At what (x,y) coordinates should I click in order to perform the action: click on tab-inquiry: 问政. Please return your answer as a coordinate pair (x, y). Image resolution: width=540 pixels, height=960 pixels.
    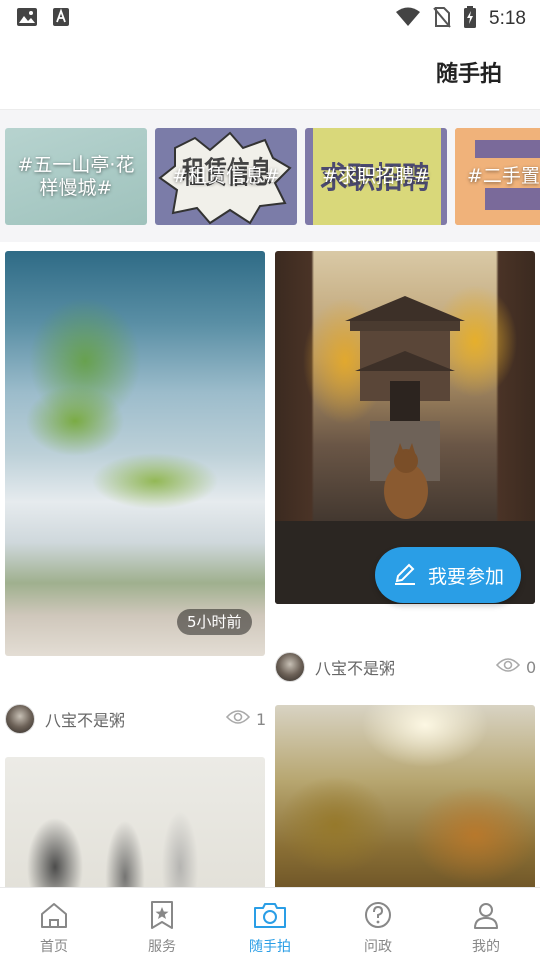
    Looking at the image, I should click on (378, 924).